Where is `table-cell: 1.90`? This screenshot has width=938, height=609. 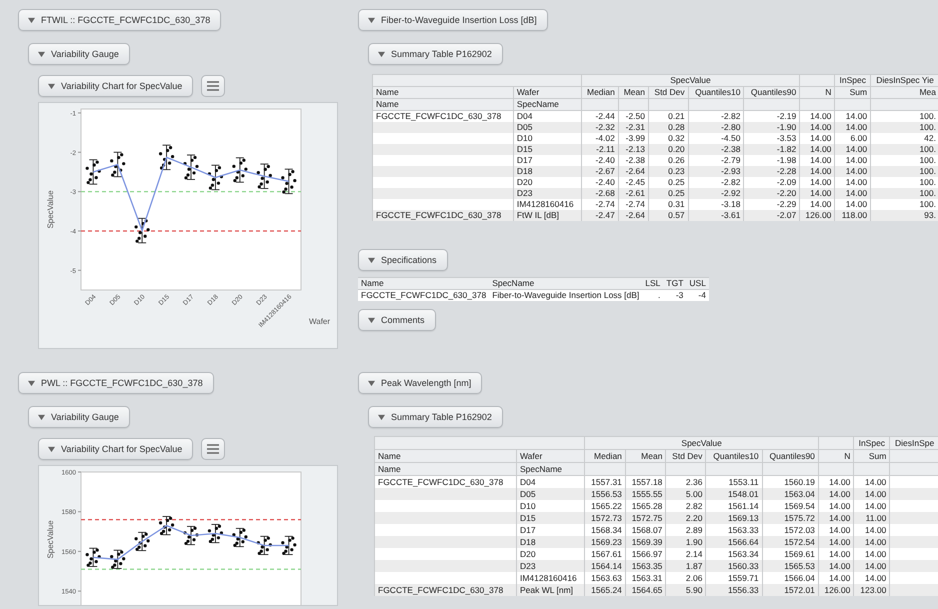 table-cell: 1.90 is located at coordinates (686, 542).